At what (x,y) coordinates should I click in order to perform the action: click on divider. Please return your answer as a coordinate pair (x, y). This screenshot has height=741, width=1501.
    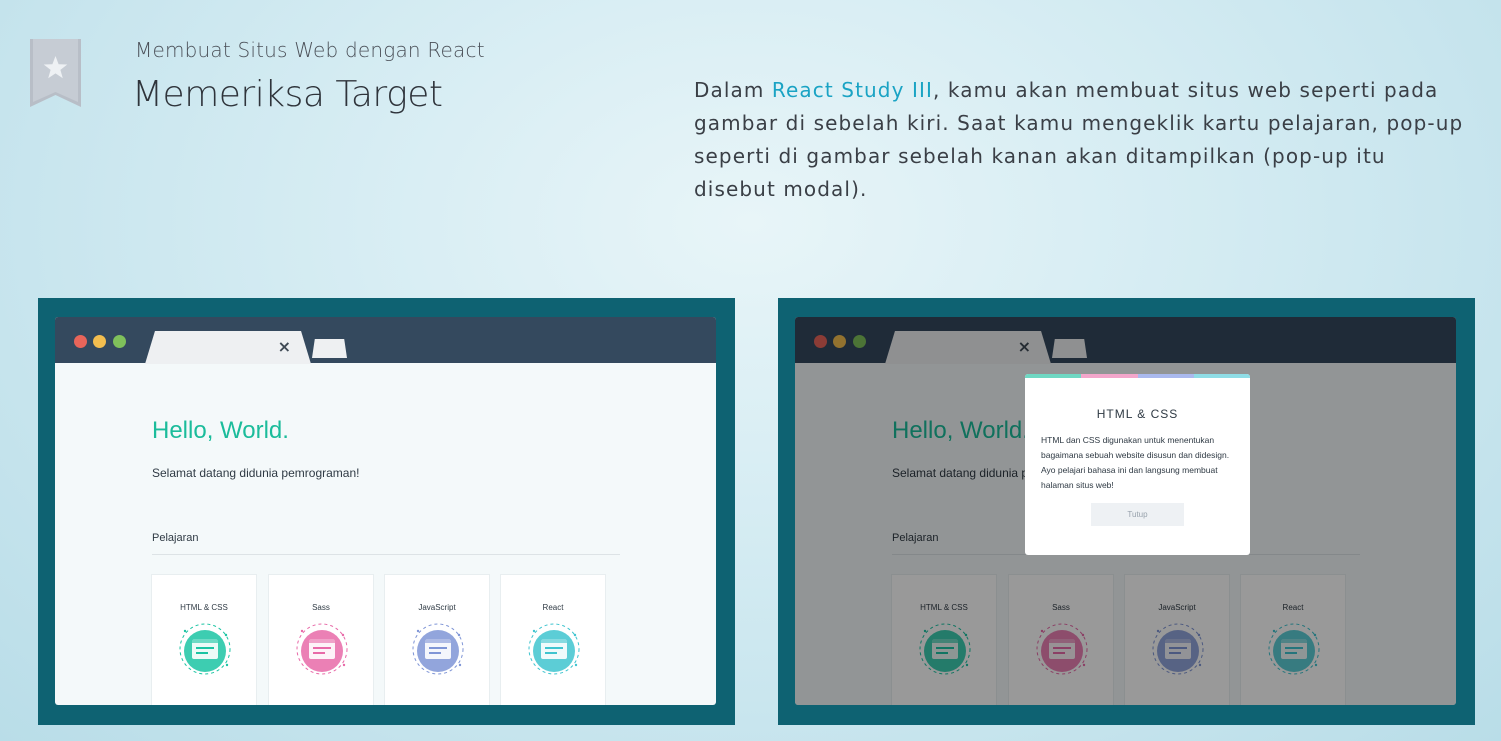
    Looking at the image, I should click on (386, 554).